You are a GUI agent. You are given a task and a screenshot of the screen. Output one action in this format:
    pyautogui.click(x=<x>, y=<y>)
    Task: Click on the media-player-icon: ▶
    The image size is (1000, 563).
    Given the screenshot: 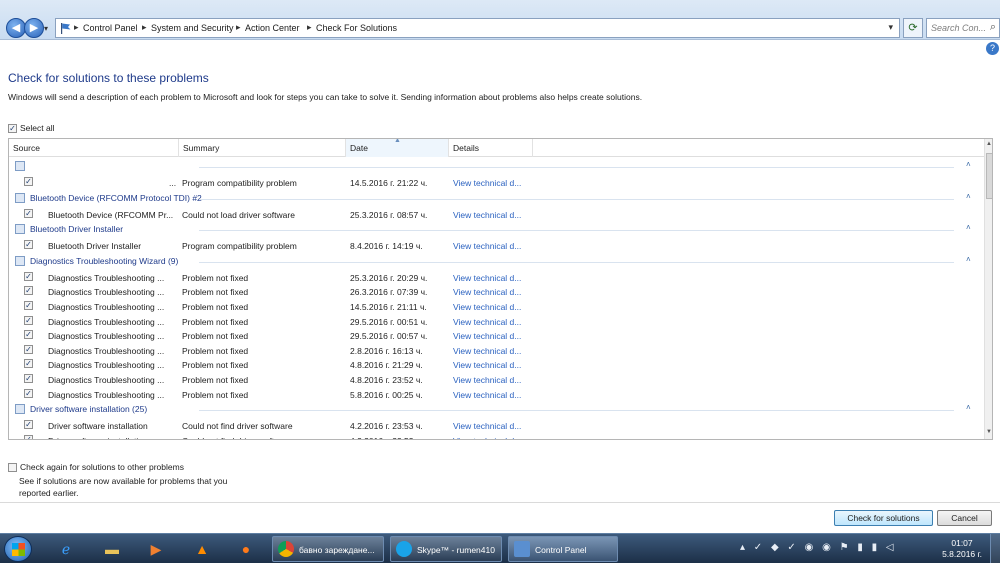 What is the action you would take?
    pyautogui.click(x=156, y=549)
    